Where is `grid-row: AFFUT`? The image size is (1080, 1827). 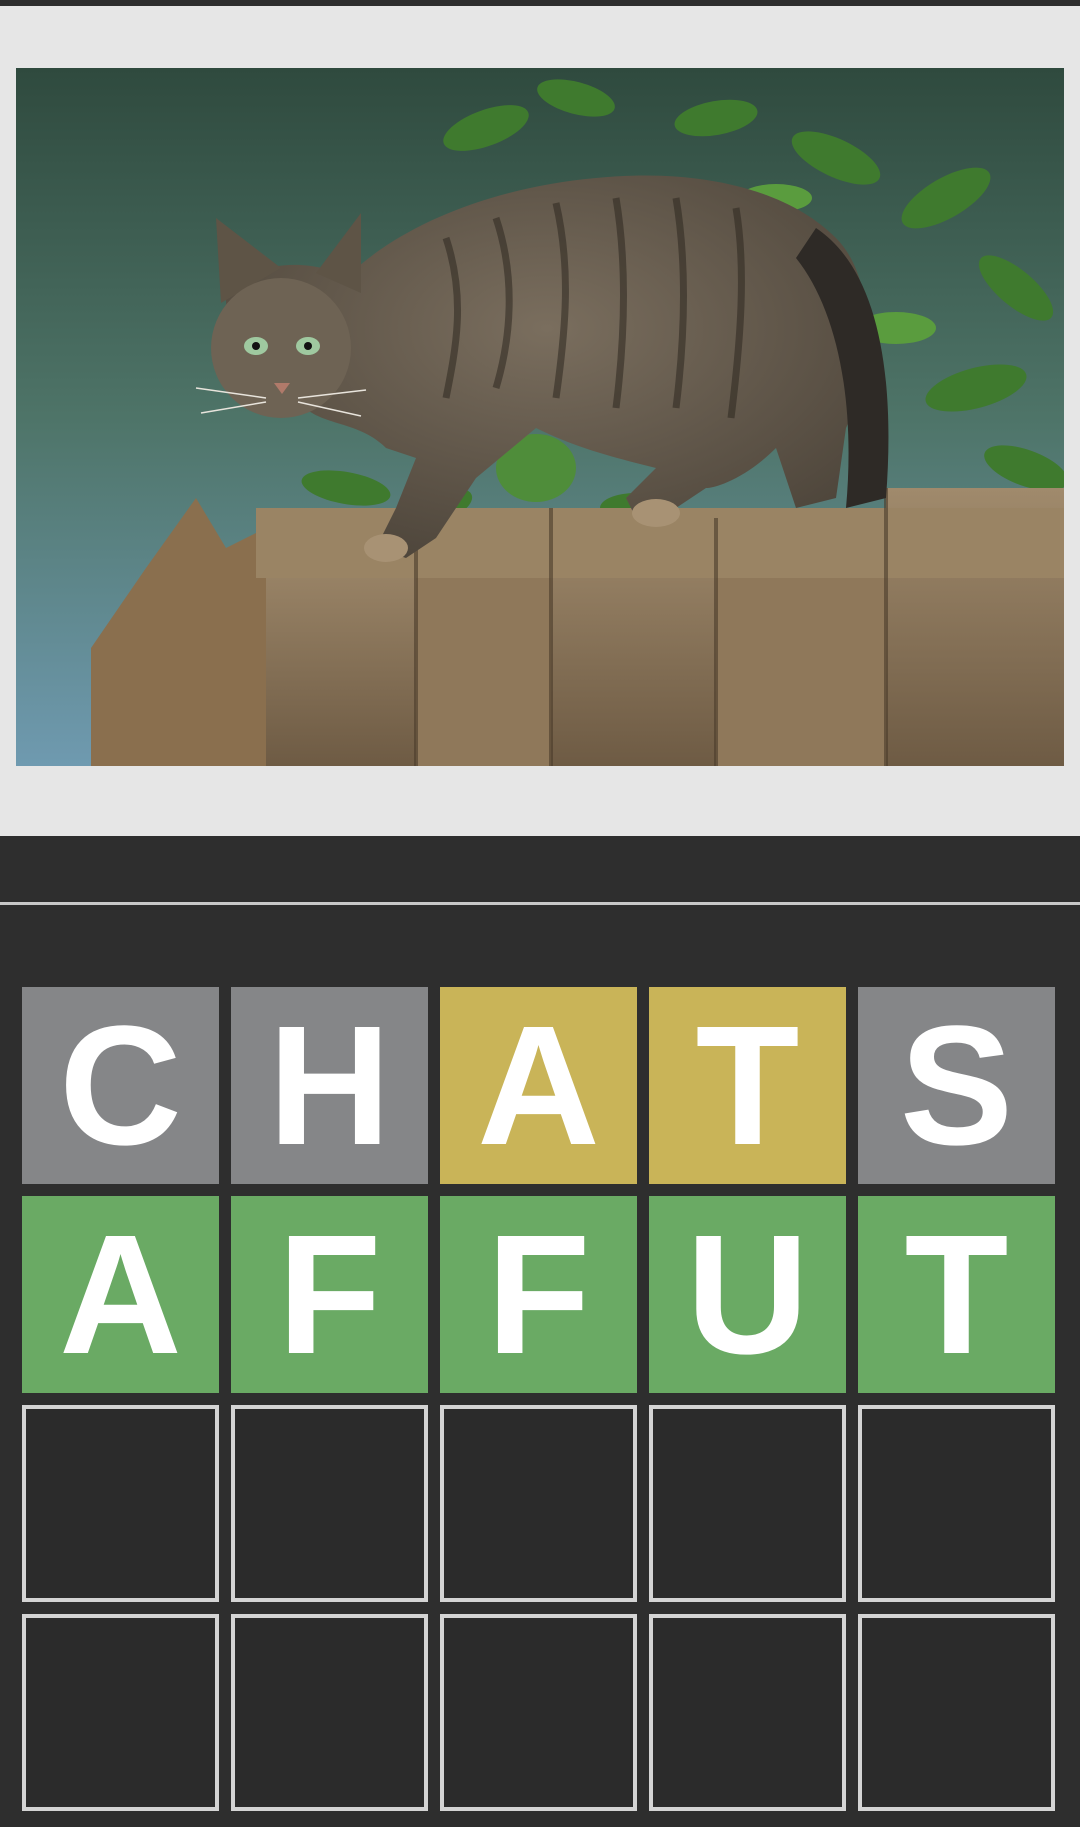
grid-row: AFFUT is located at coordinates (540, 1294).